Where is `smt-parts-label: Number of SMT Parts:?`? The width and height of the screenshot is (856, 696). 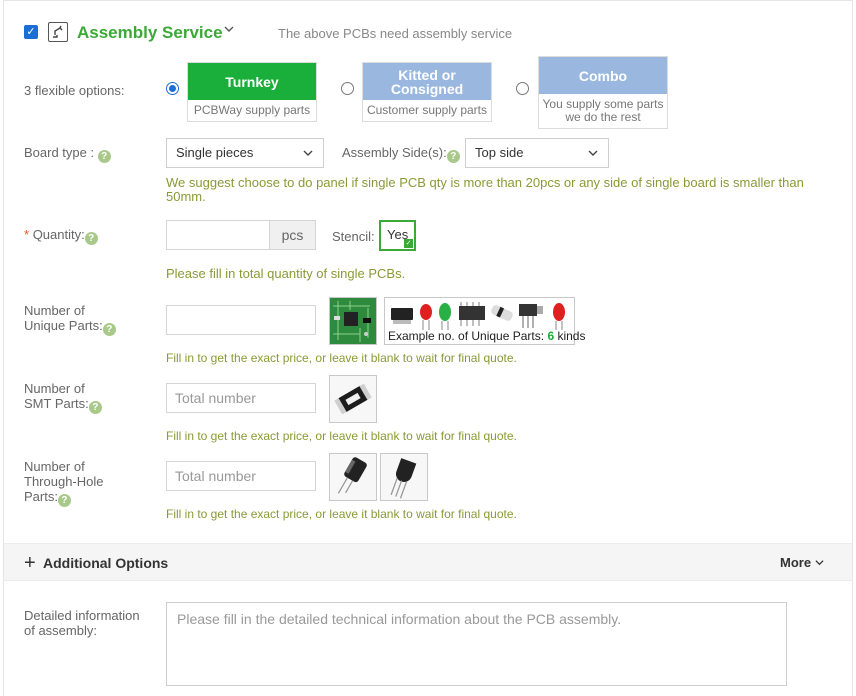 smt-parts-label: Number of SMT Parts:? is located at coordinates (63, 397).